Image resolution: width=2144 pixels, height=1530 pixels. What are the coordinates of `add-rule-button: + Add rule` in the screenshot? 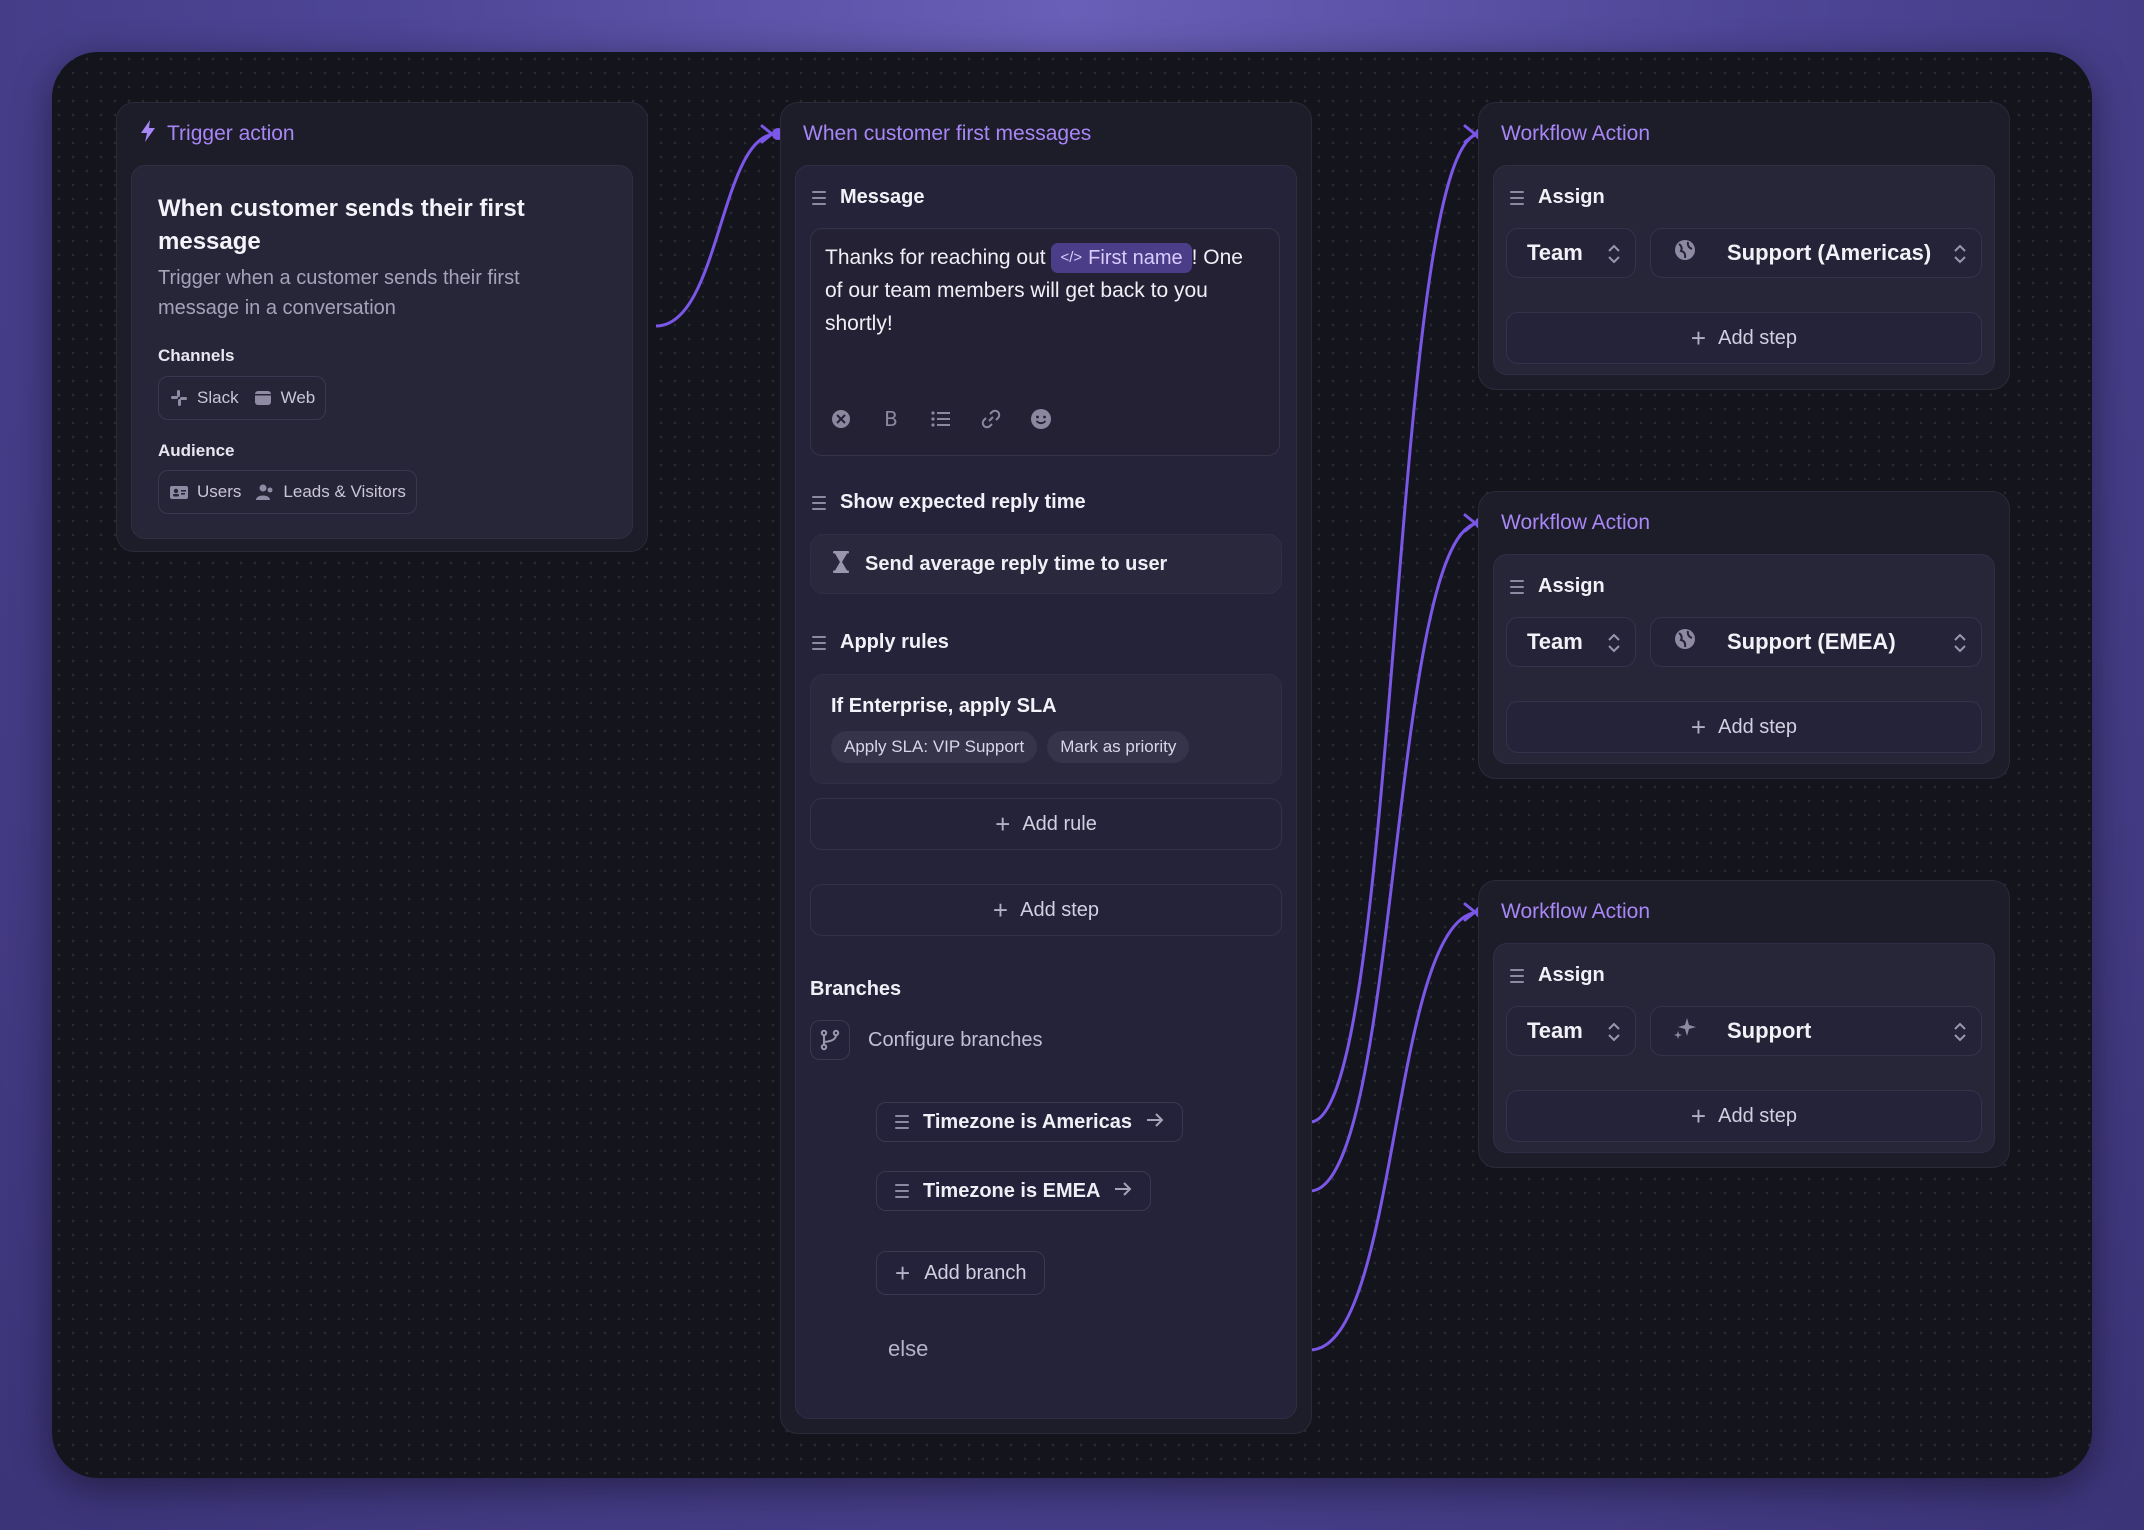 It's located at (1046, 824).